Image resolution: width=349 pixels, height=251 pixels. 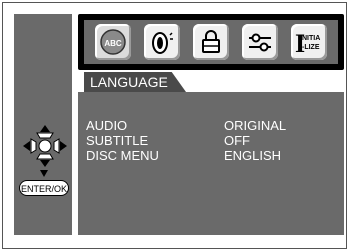 I want to click on setting-value: ORIGINAL, so click(x=255, y=125).